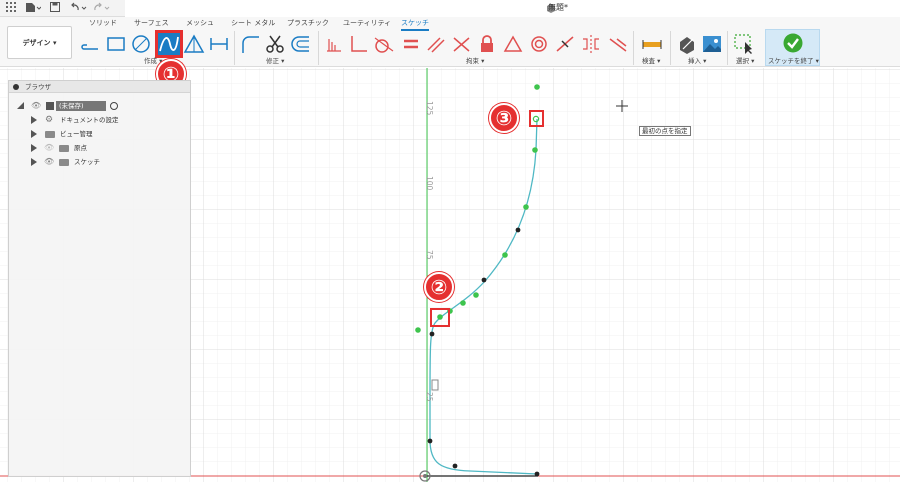  What do you see at coordinates (513, 44) in the screenshot?
I see `triangle-constraint-icon` at bounding box center [513, 44].